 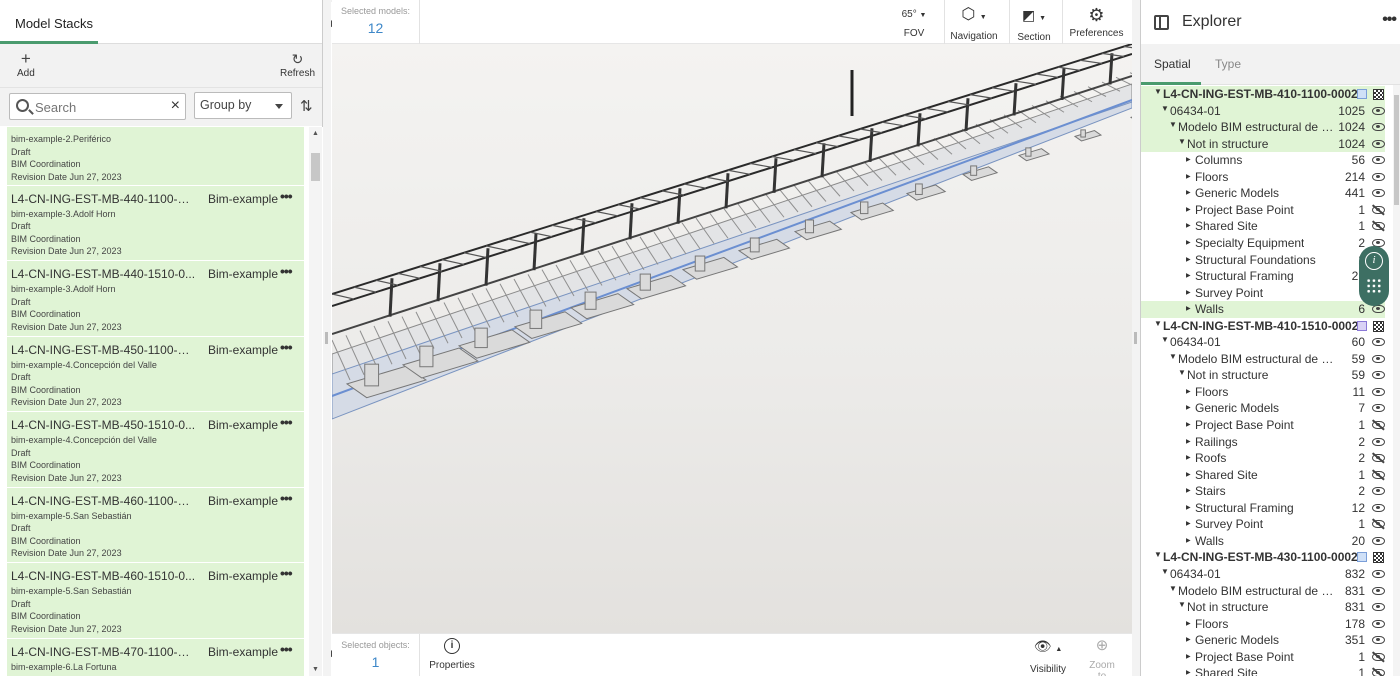 What do you see at coordinates (1096, 22) in the screenshot?
I see `preferences-button: ⚙ Preferences` at bounding box center [1096, 22].